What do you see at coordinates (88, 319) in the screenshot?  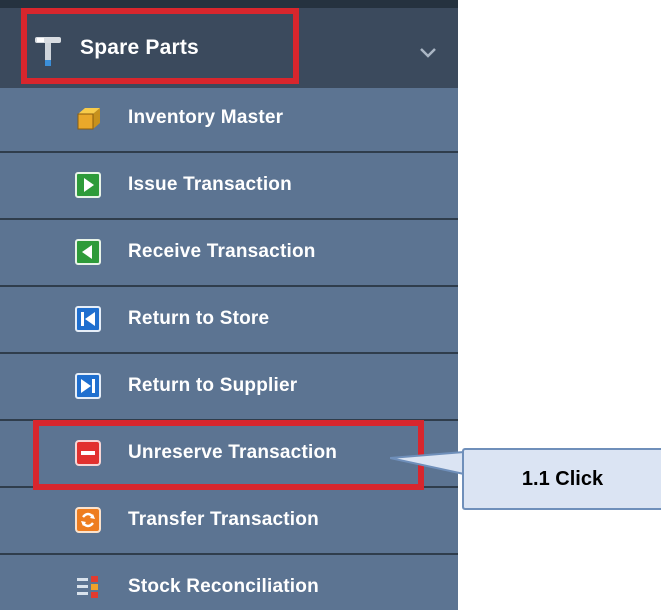 I see `skip-back-icon` at bounding box center [88, 319].